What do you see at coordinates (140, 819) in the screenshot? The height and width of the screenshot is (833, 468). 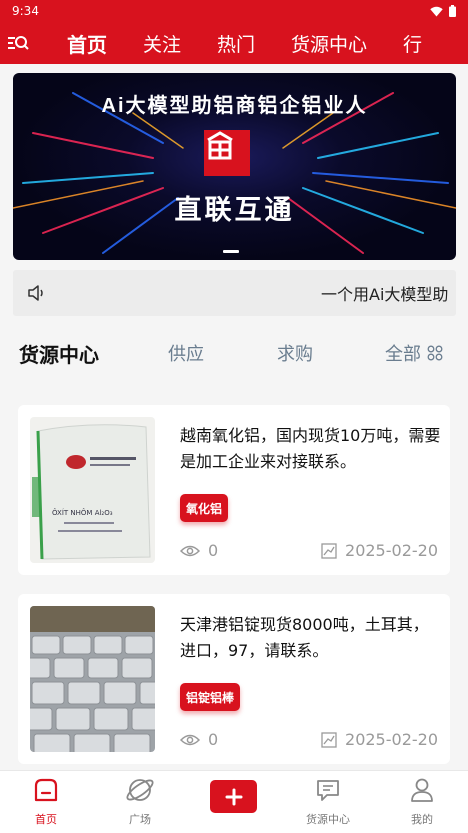 I see `bottom-nav-plaza-label: 广场` at bounding box center [140, 819].